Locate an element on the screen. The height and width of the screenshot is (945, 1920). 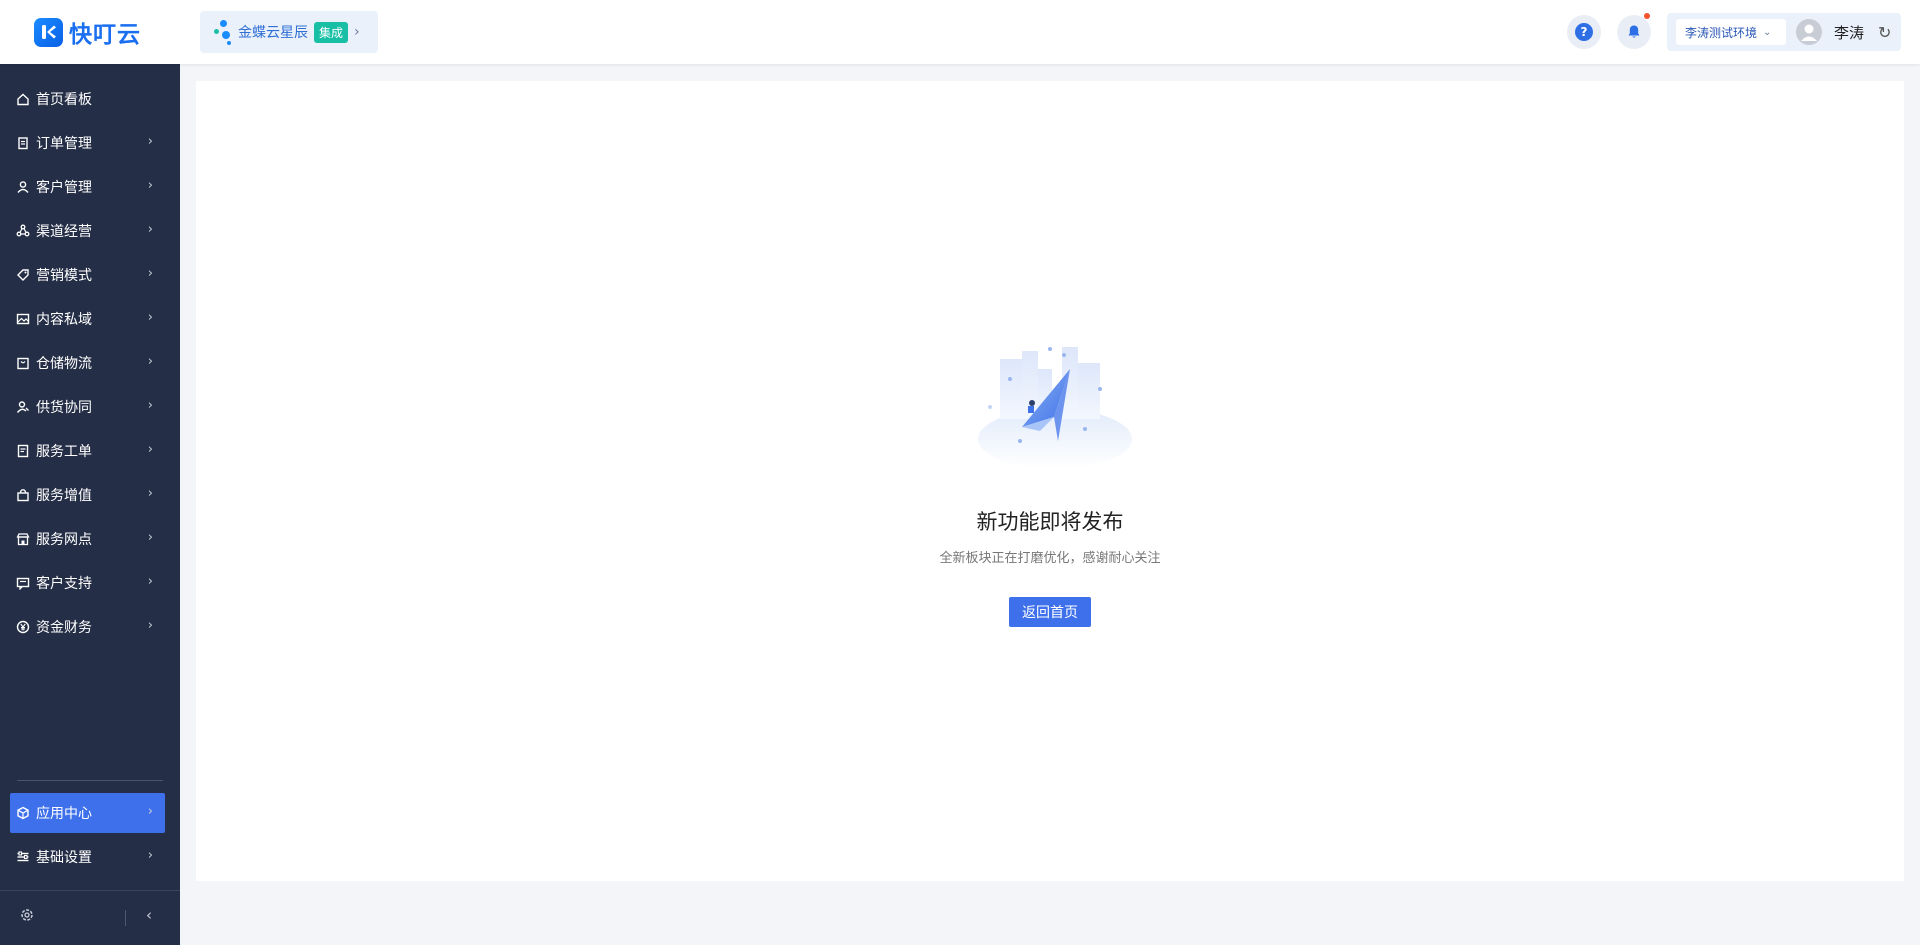
sidebar-item-label: 服务工单 is located at coordinates (64, 452).